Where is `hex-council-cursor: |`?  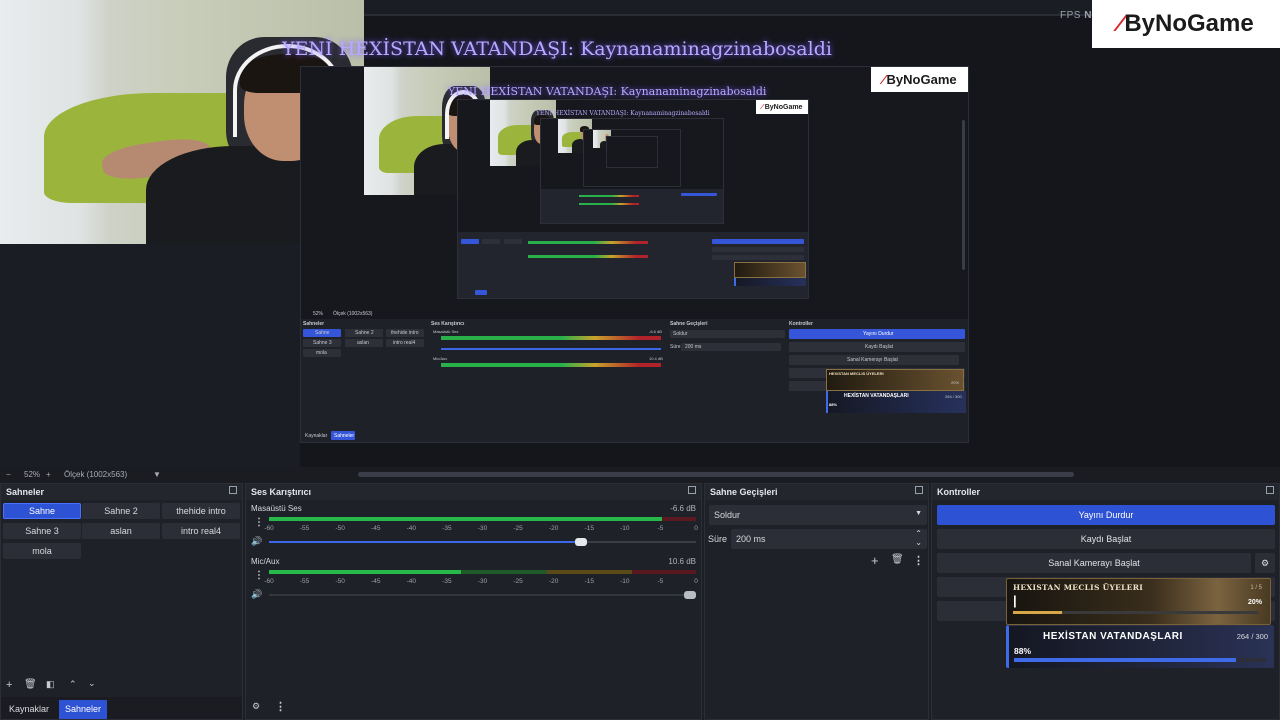 hex-council-cursor: | is located at coordinates (1015, 600).